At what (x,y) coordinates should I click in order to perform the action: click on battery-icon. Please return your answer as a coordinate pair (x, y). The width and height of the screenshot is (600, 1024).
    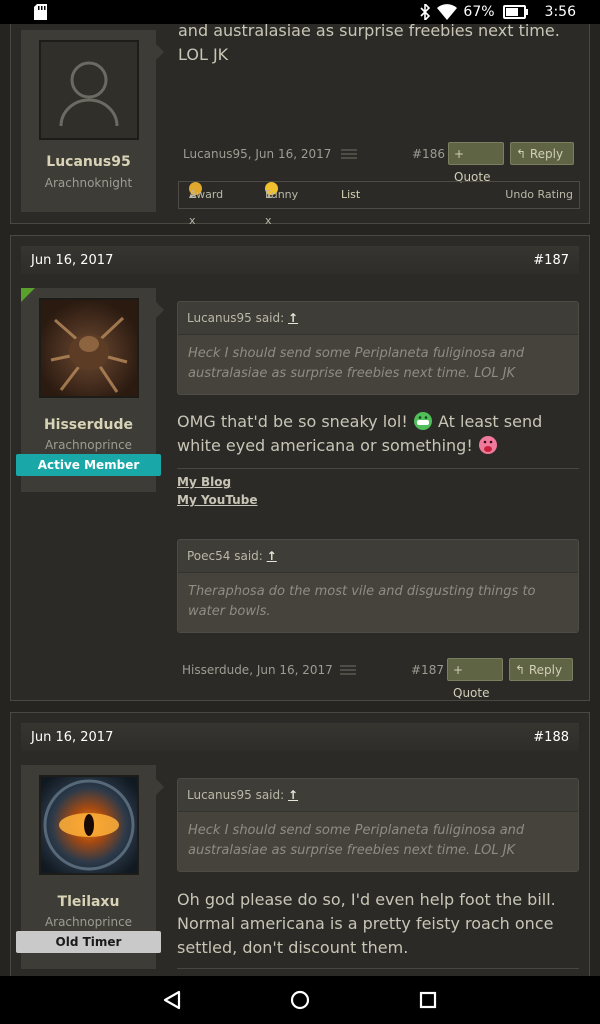
    Looking at the image, I should click on (515, 12).